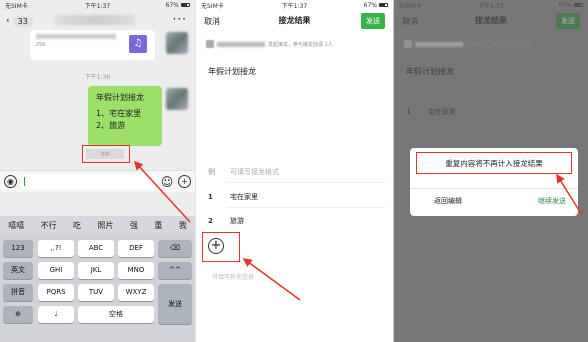 Image resolution: width=588 pixels, height=342 pixels. What do you see at coordinates (96, 270) in the screenshot?
I see `key-jkl: JKL` at bounding box center [96, 270].